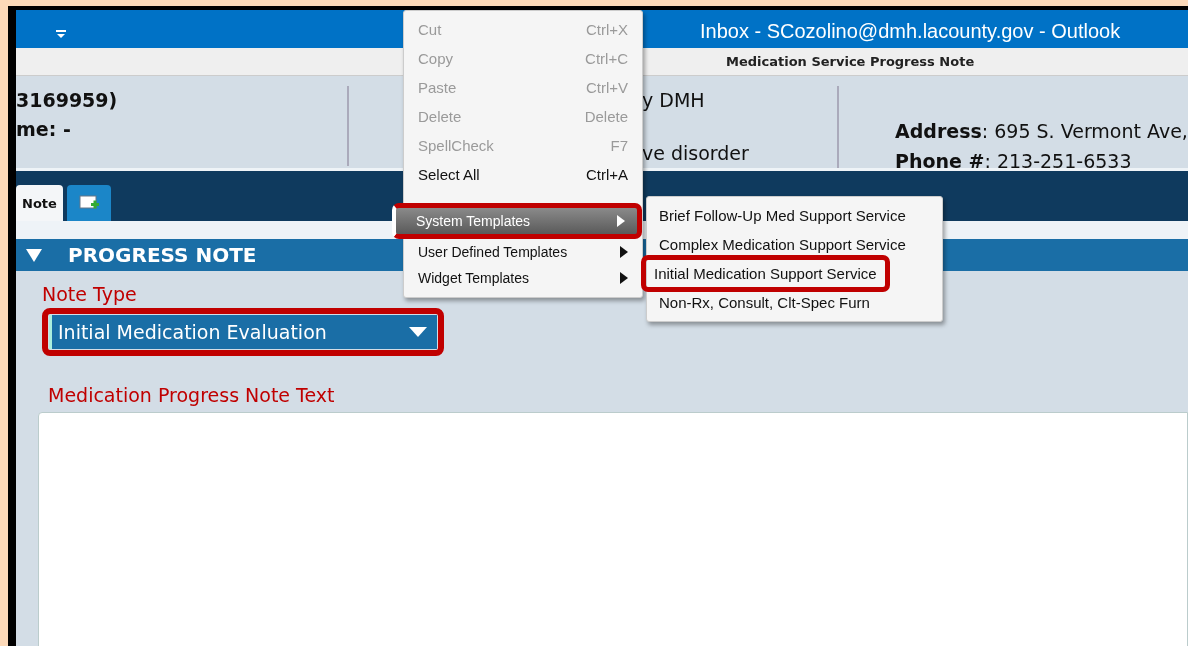  Describe the element at coordinates (523, 278) in the screenshot. I see `submenu-item: Widget Templates` at that location.